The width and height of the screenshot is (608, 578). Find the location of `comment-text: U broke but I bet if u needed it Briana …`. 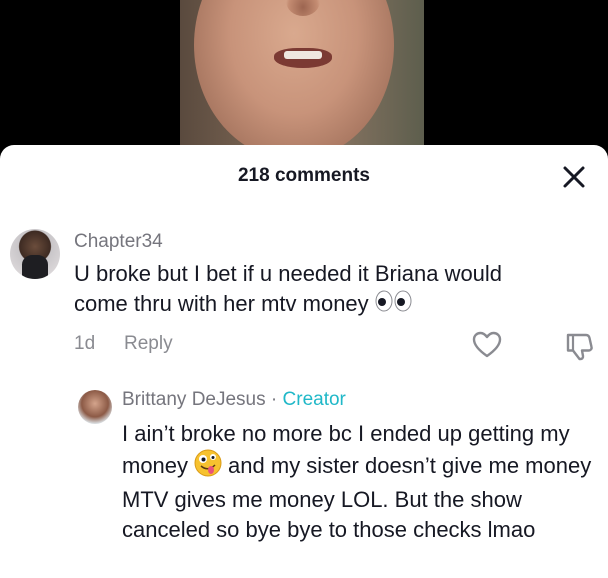

comment-text: U broke but I bet if u needed it Briana … is located at coordinates (309, 289).